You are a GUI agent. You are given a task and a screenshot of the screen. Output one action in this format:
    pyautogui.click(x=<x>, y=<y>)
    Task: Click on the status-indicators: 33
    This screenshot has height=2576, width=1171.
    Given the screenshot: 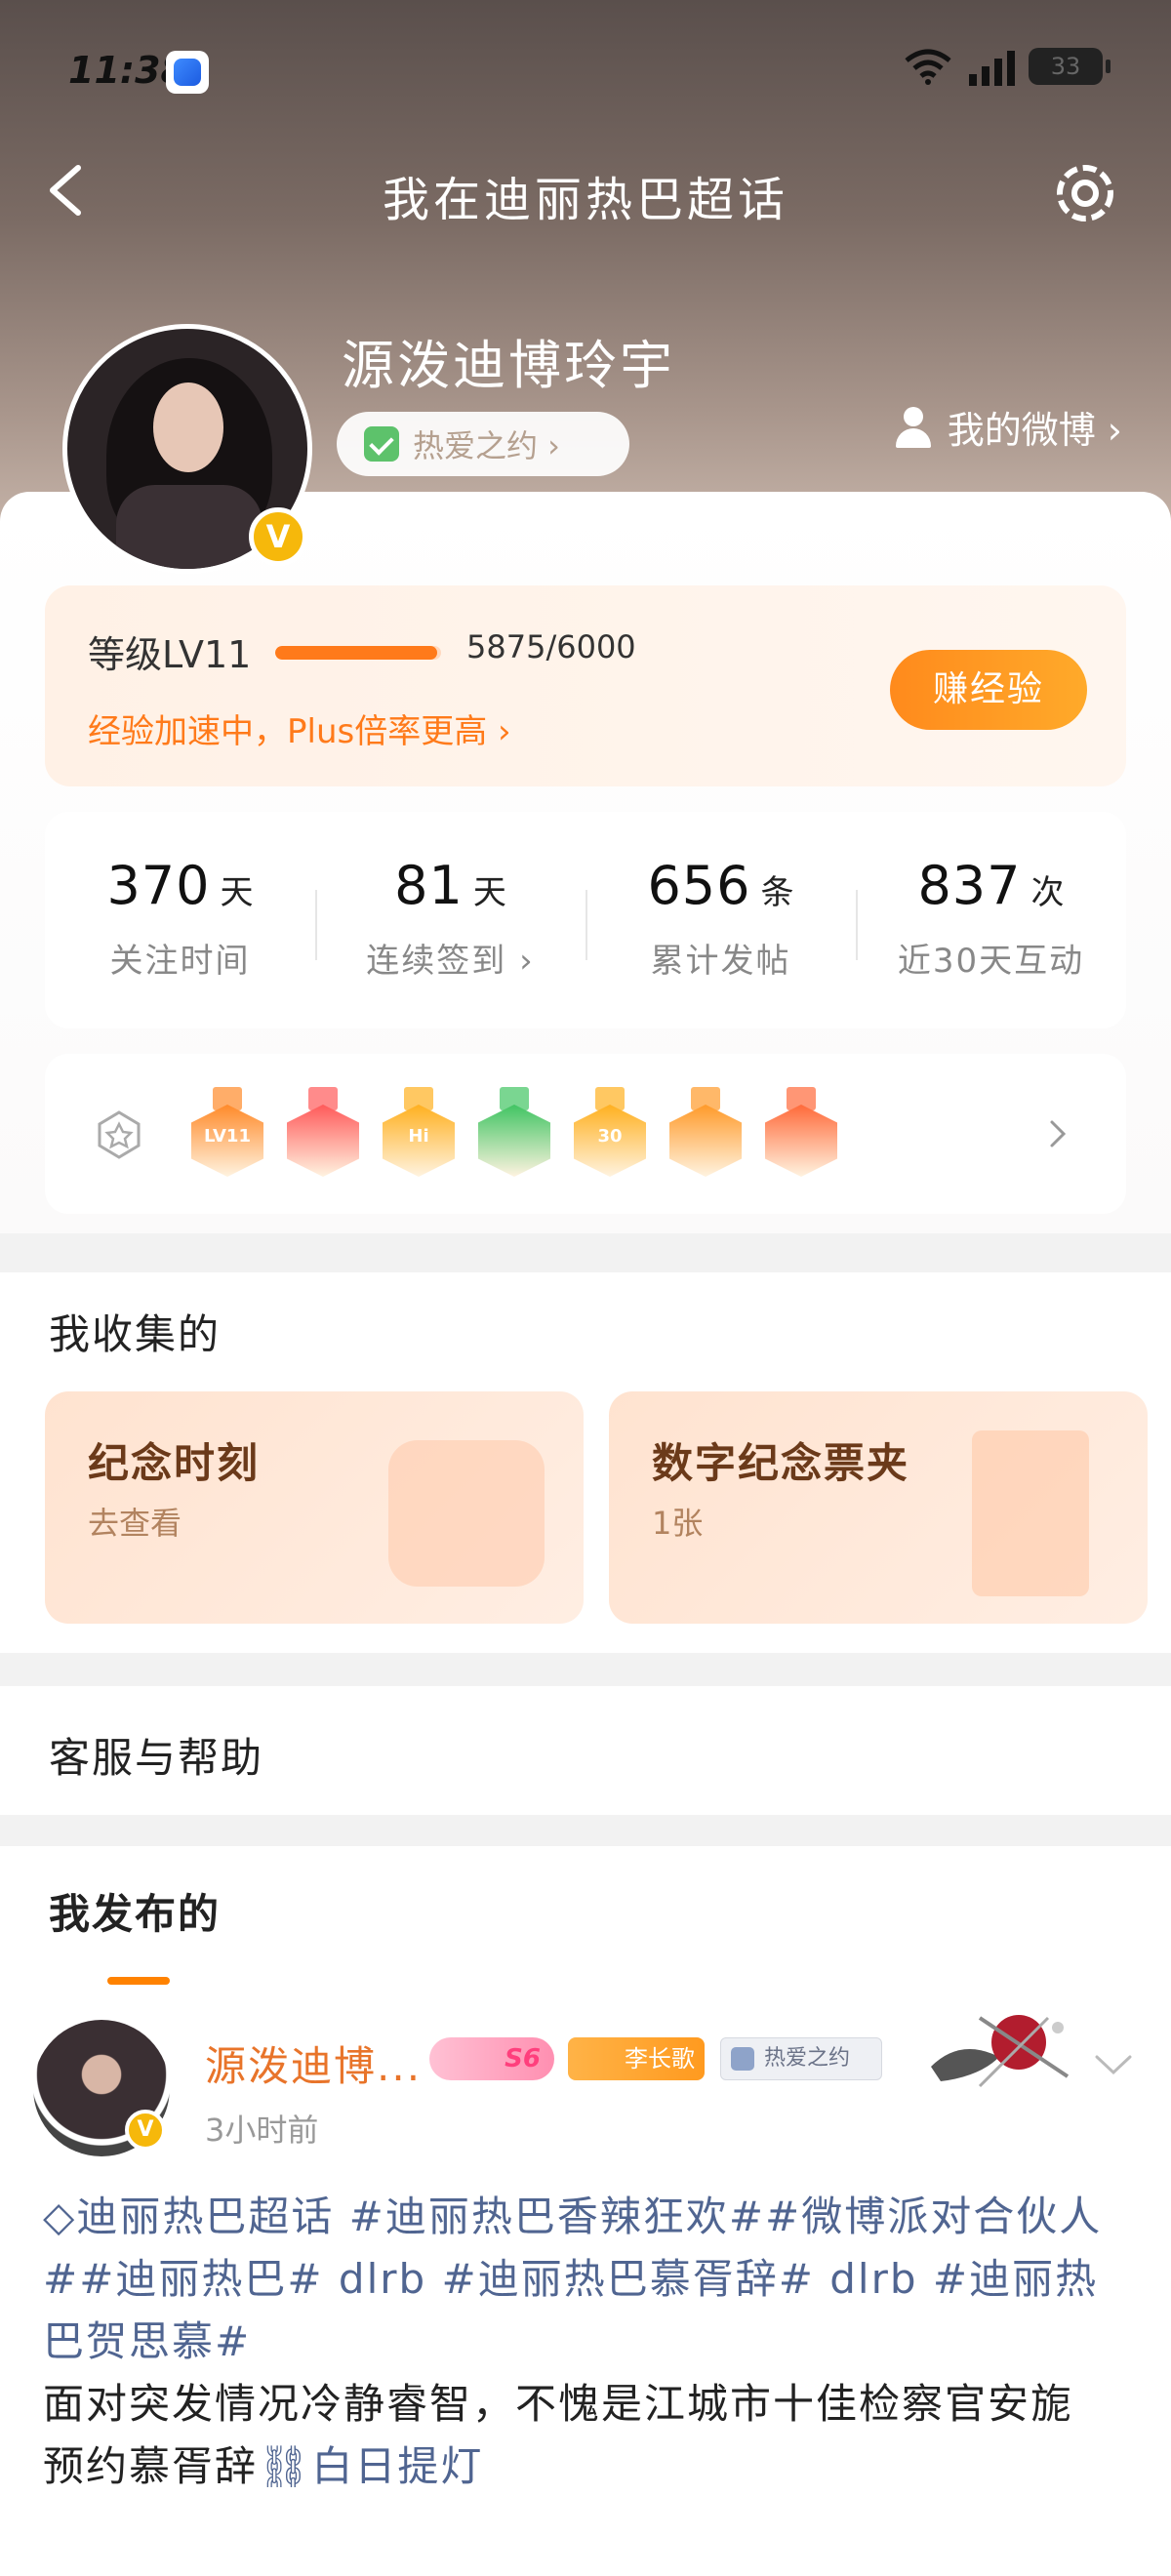 What is the action you would take?
    pyautogui.click(x=1005, y=66)
    